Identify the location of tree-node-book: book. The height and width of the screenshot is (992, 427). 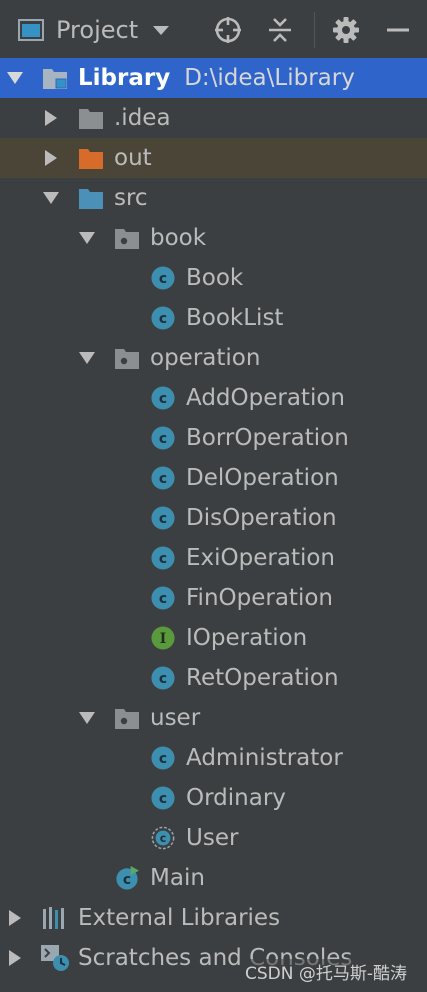
(213, 238).